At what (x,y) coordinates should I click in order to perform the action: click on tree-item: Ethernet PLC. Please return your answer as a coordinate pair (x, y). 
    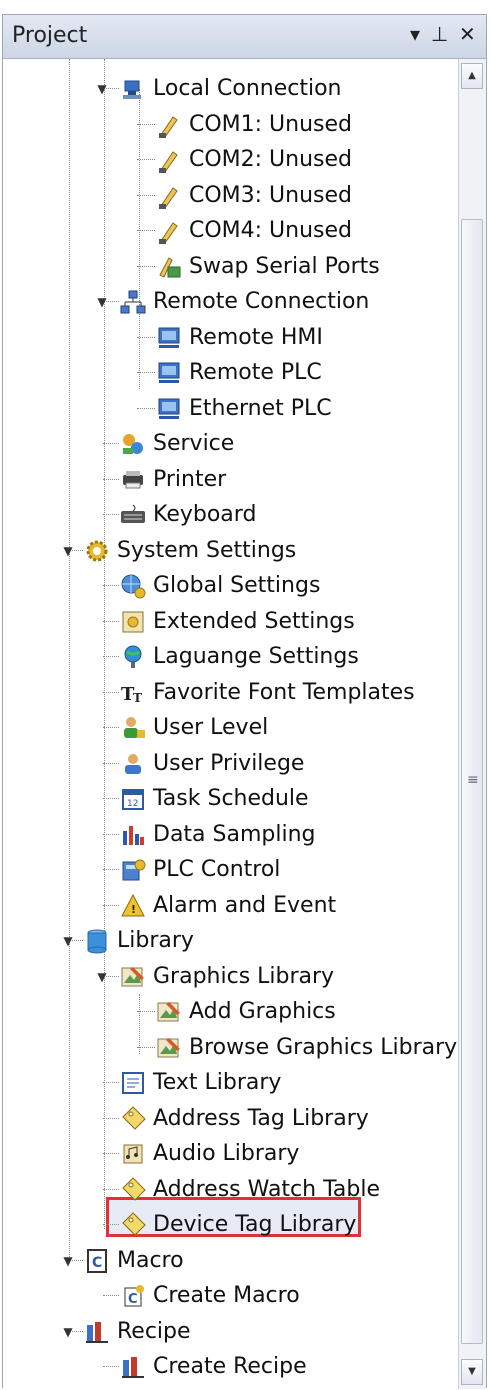
    Looking at the image, I should click on (230, 412).